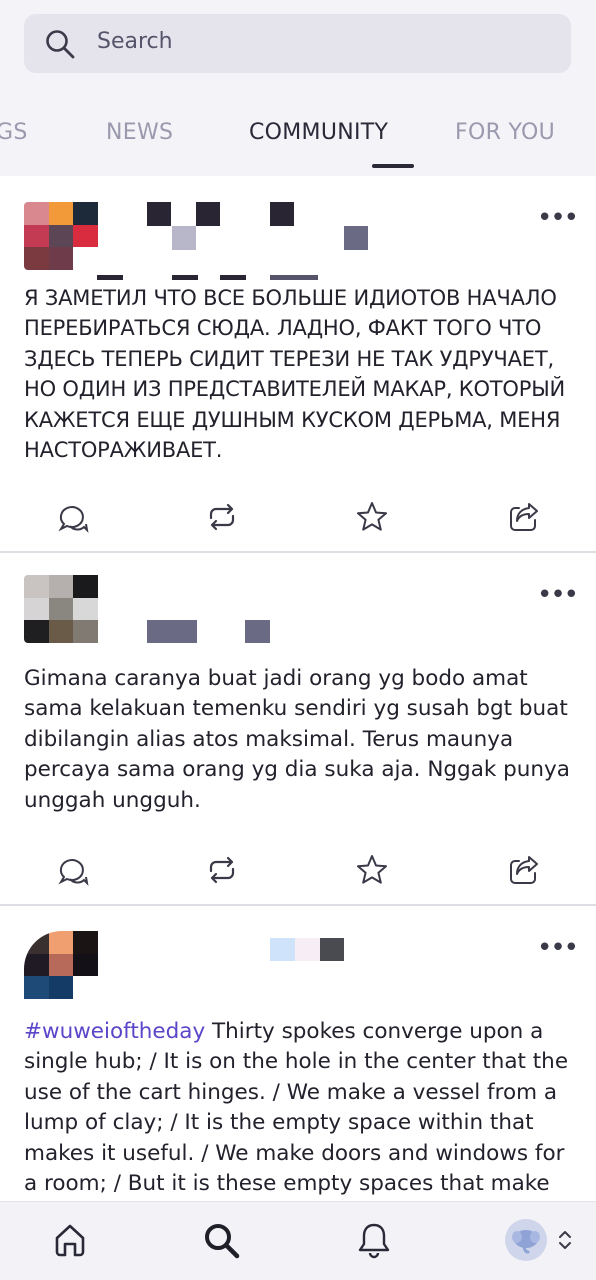  Describe the element at coordinates (139, 132) in the screenshot. I see `tab-news: NEWS` at that location.